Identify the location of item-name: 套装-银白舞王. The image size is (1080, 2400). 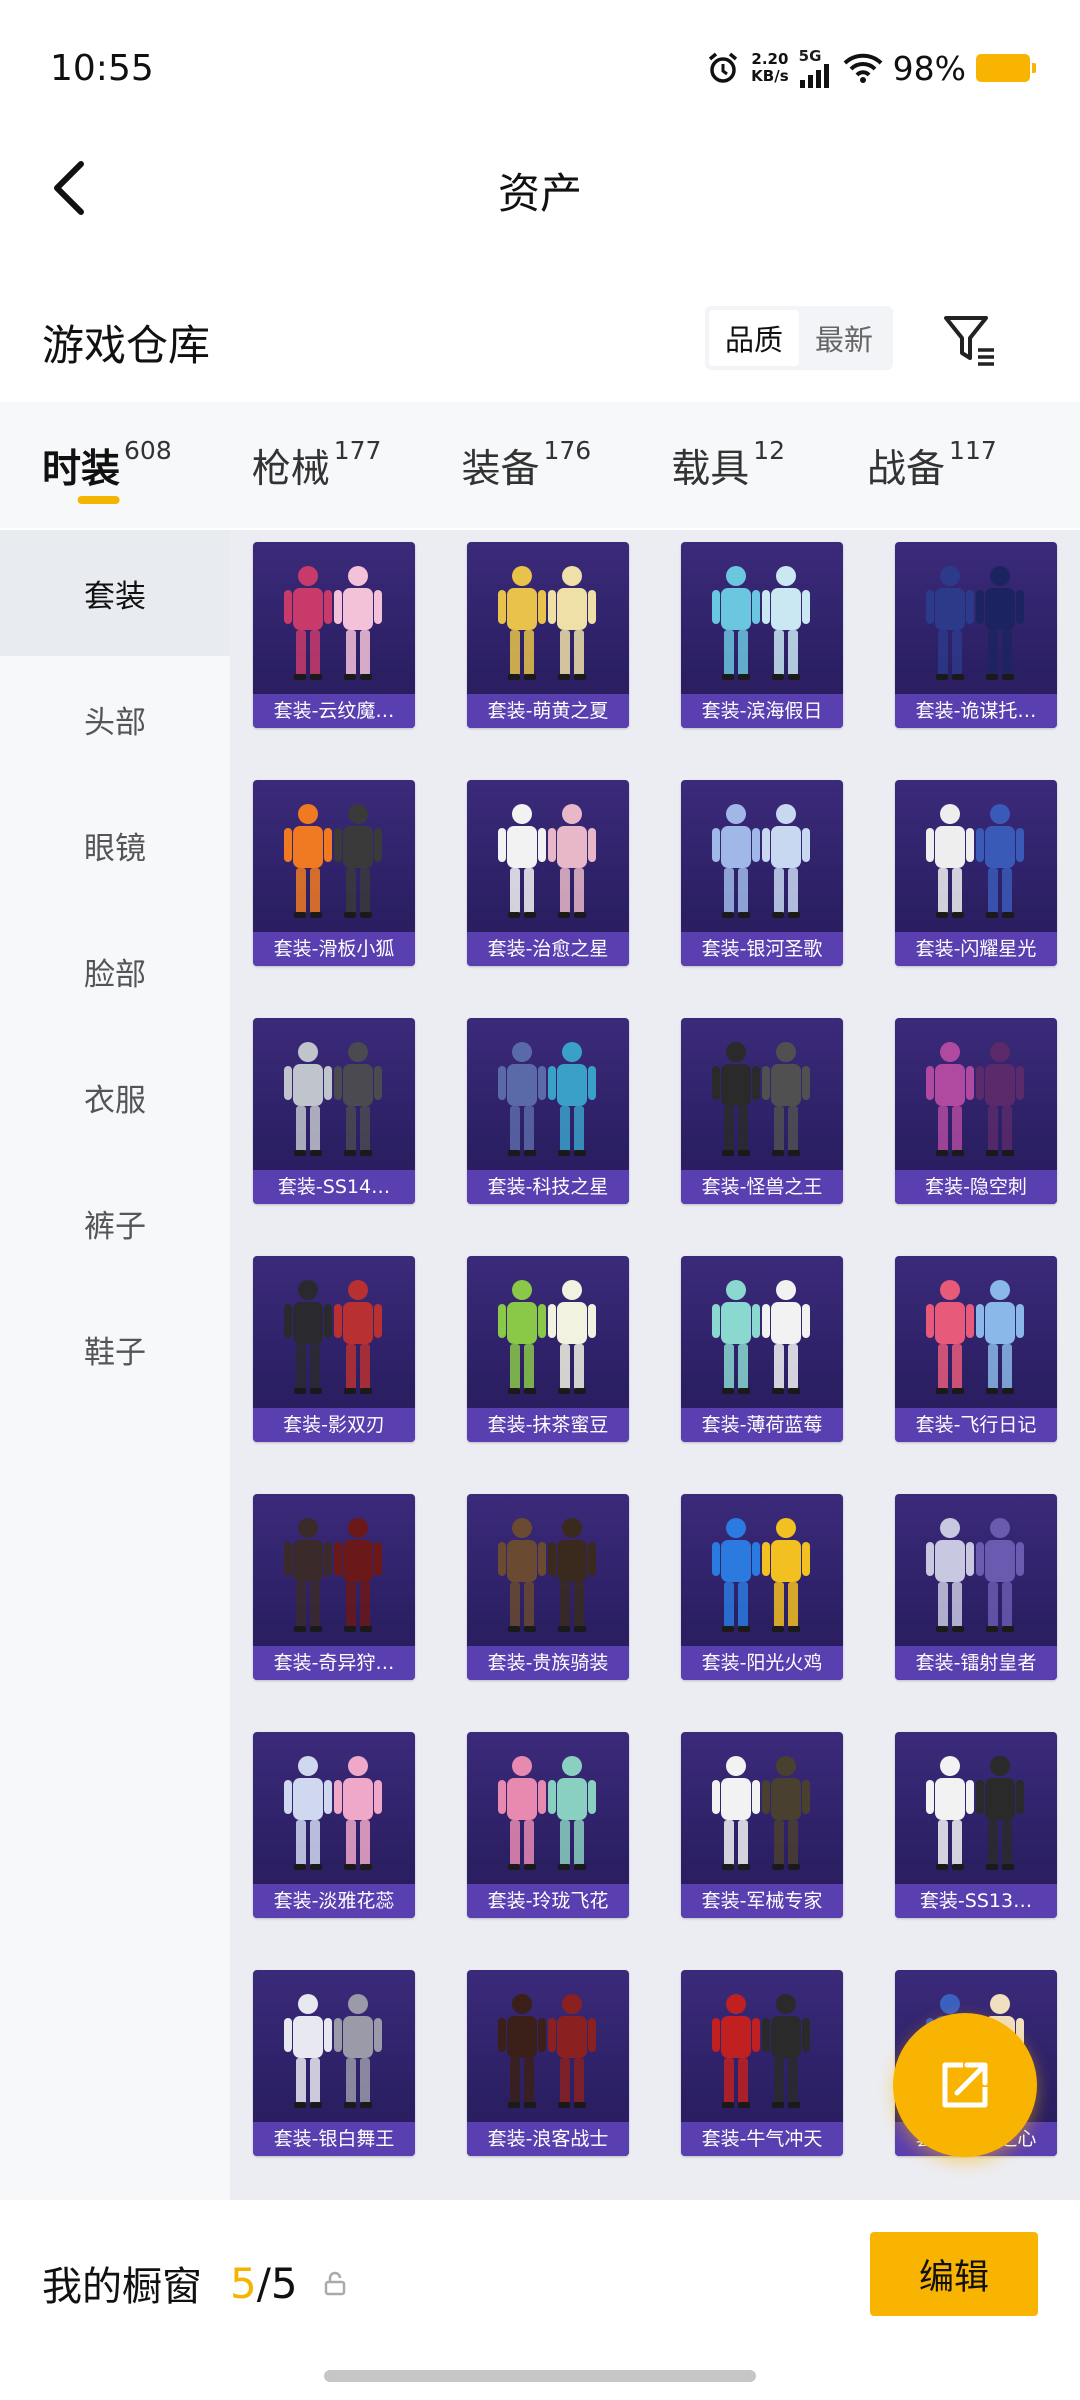
(334, 2139).